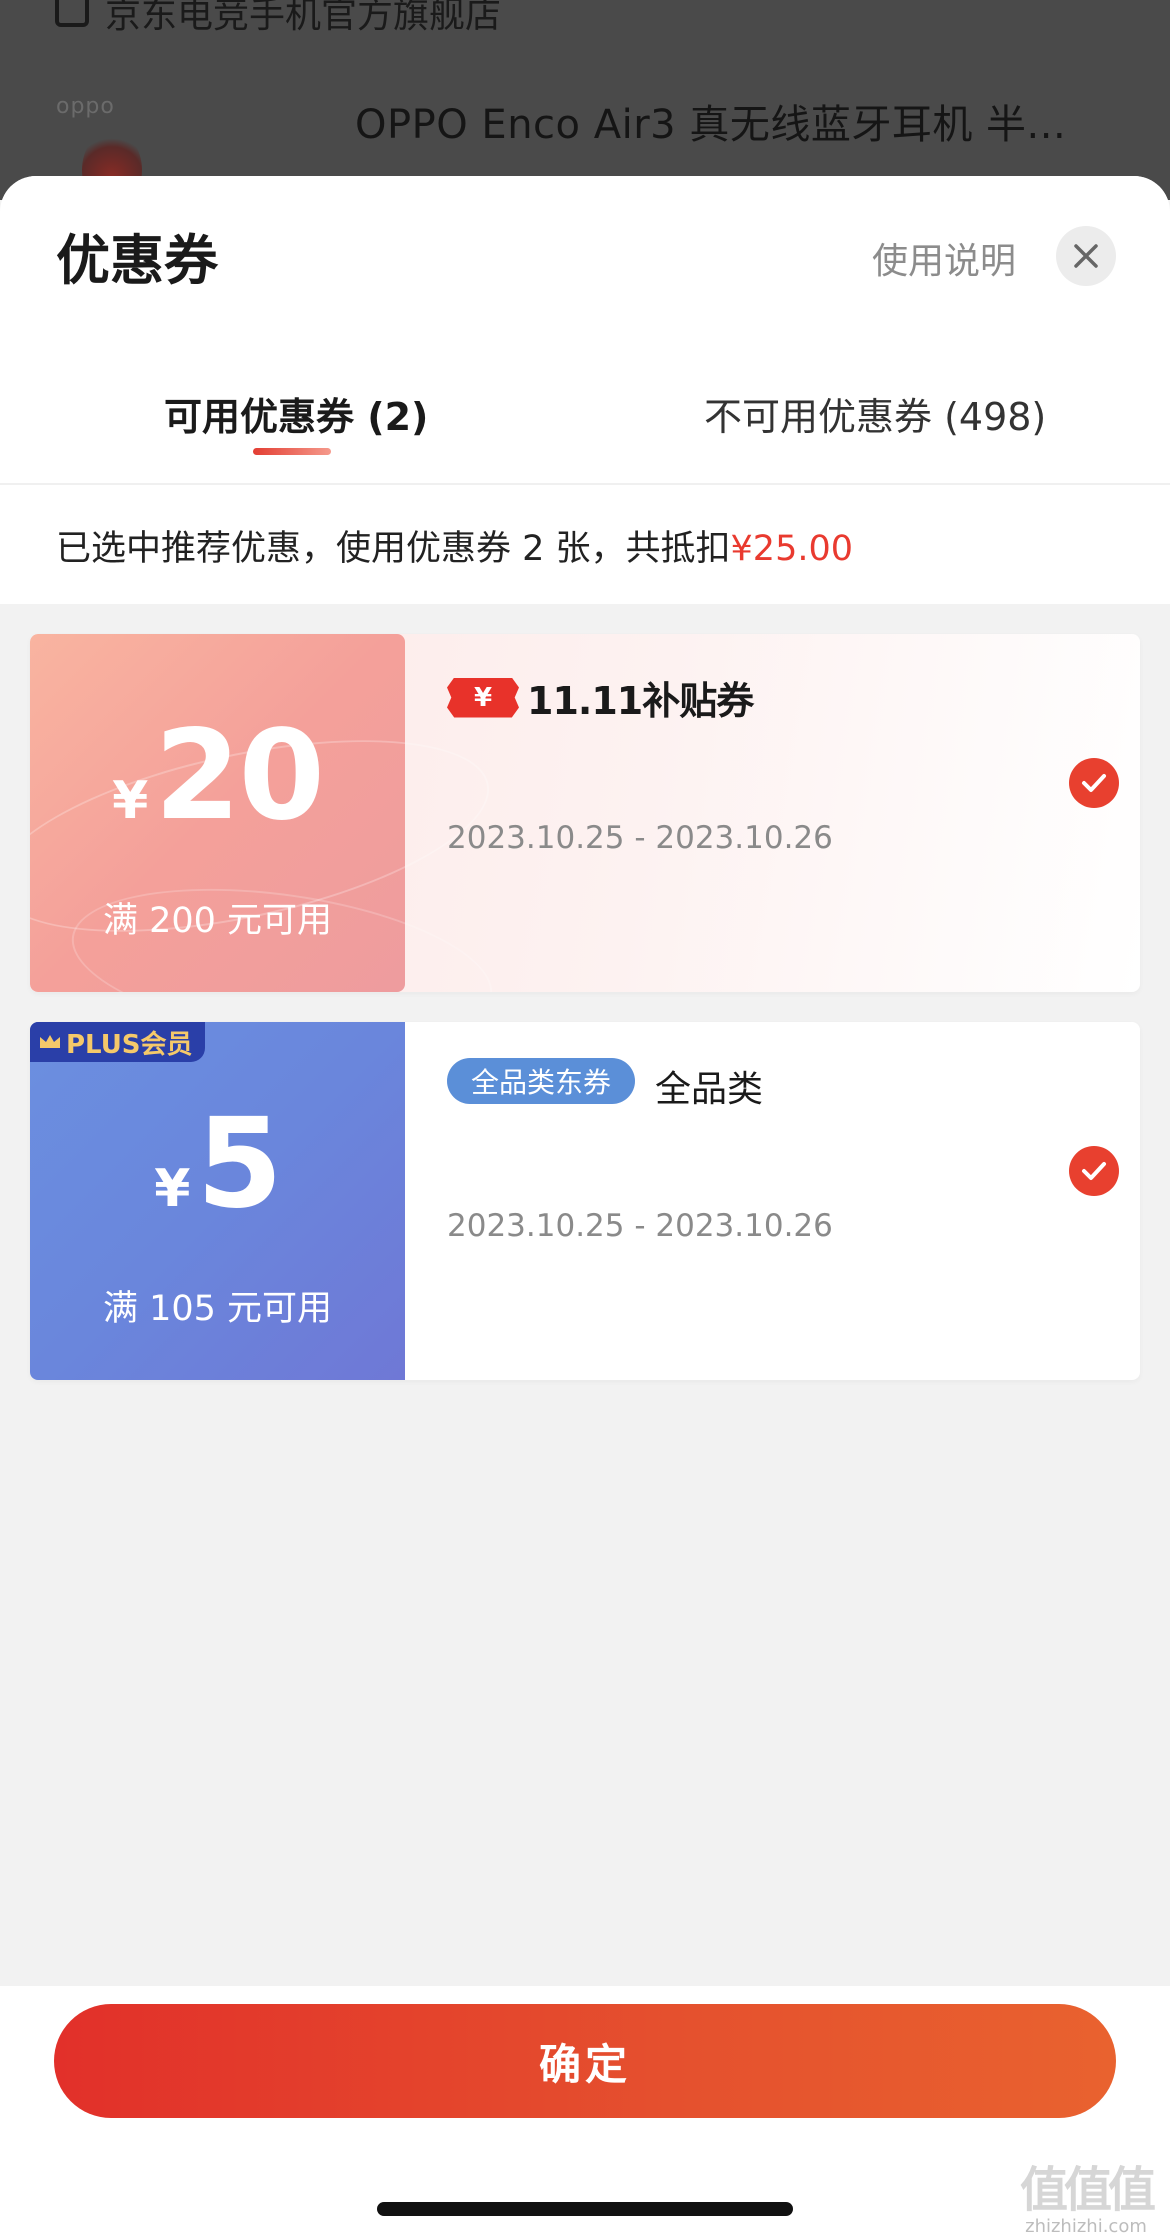  I want to click on bottom-action-bar: 确定, so click(585, 2111).